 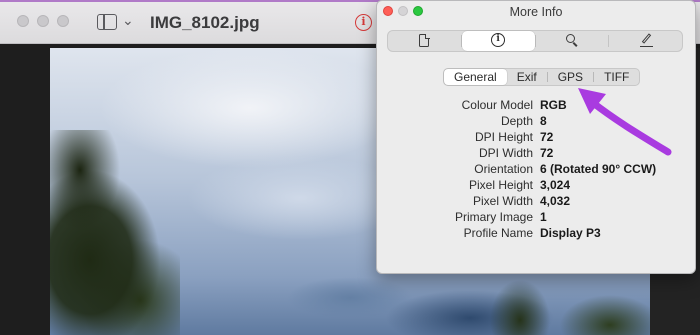 What do you see at coordinates (505, 153) in the screenshot?
I see `metadata-label: DPI Width` at bounding box center [505, 153].